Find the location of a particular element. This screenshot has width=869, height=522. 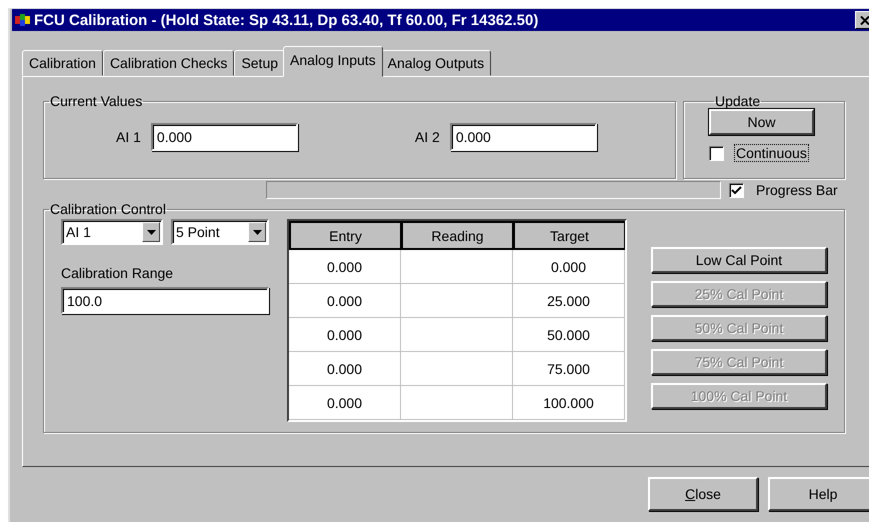

column-header: Reading is located at coordinates (457, 235).